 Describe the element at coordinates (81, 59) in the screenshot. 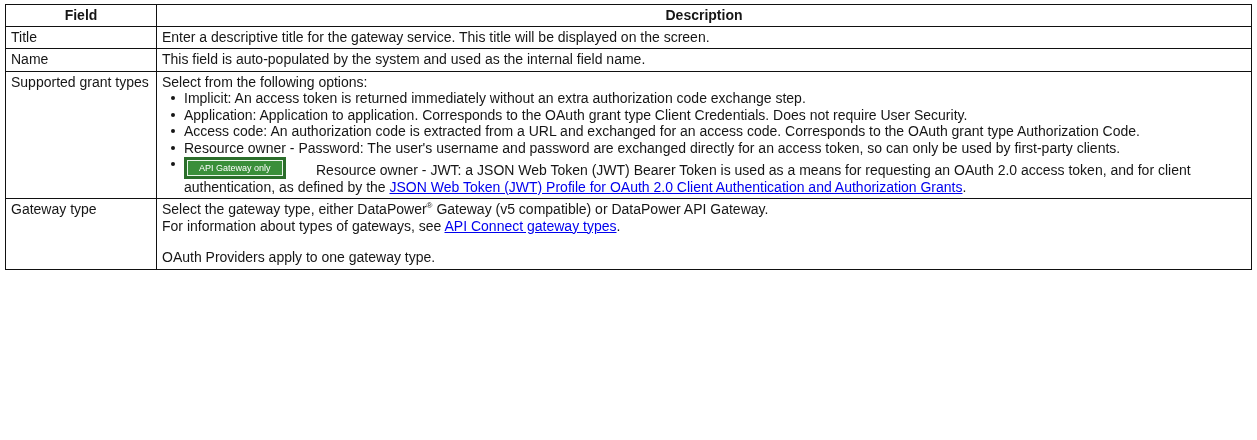

I see `field-cell: Name` at that location.